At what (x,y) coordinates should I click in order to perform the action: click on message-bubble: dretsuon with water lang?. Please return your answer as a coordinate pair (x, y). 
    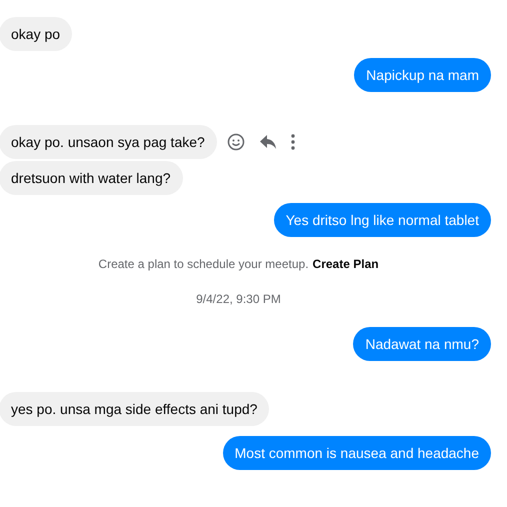
    Looking at the image, I should click on (91, 178).